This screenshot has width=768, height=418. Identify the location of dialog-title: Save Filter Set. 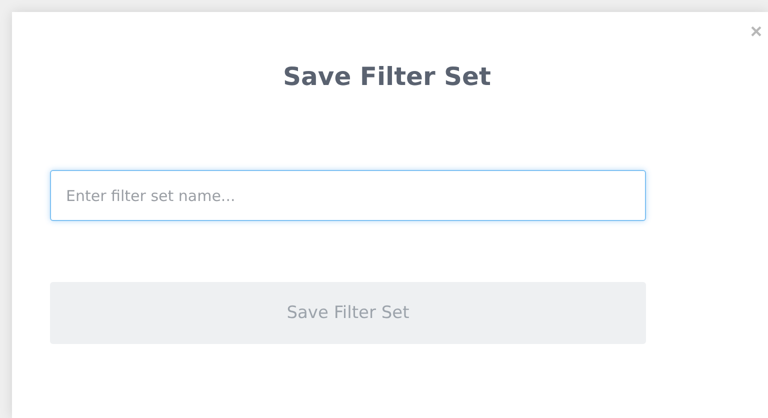
(387, 77).